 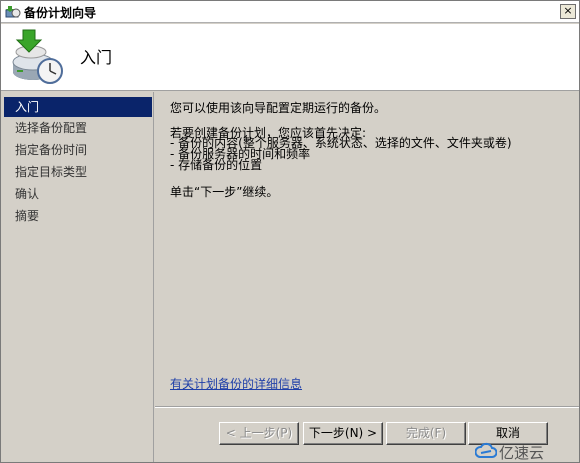 What do you see at coordinates (568, 11) in the screenshot?
I see `close-button: ×` at bounding box center [568, 11].